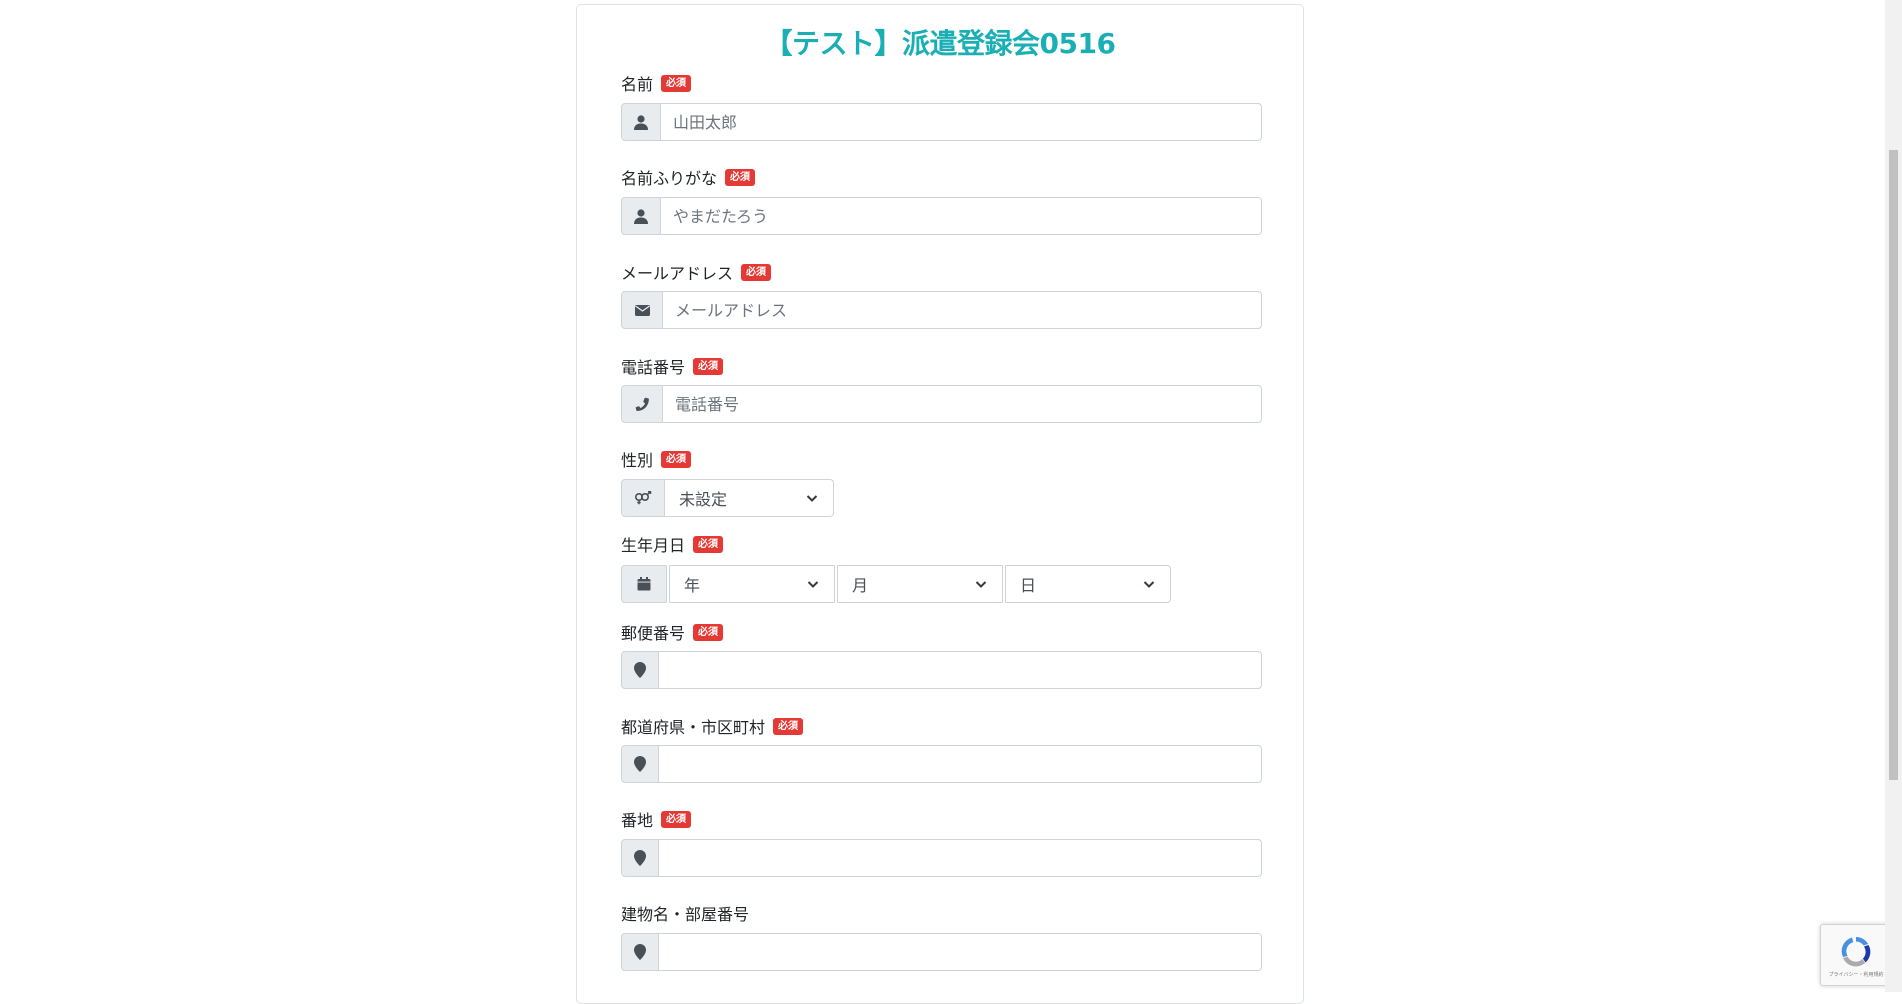  What do you see at coordinates (1028, 585) in the screenshot?
I see `birth-day-value: 日` at bounding box center [1028, 585].